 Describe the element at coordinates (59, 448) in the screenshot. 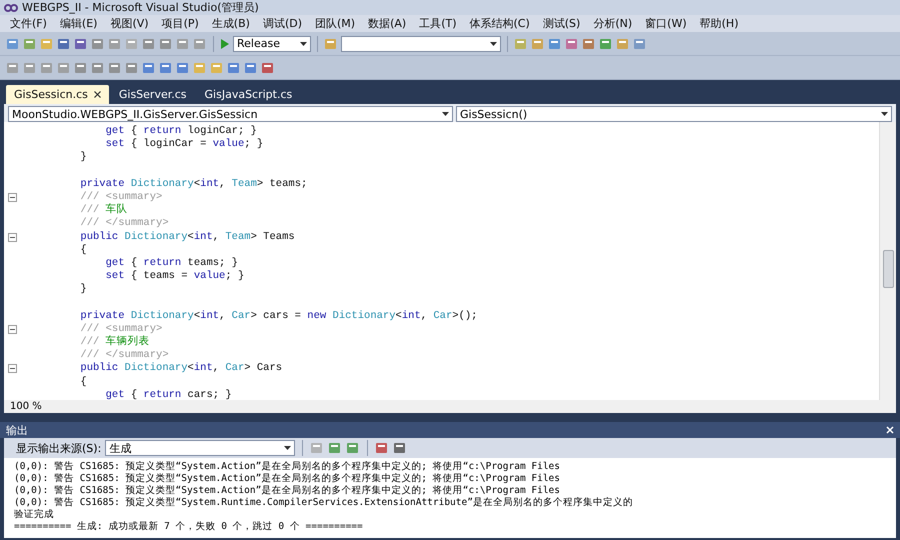

I see `source-label: 显示输出来源(S):` at that location.